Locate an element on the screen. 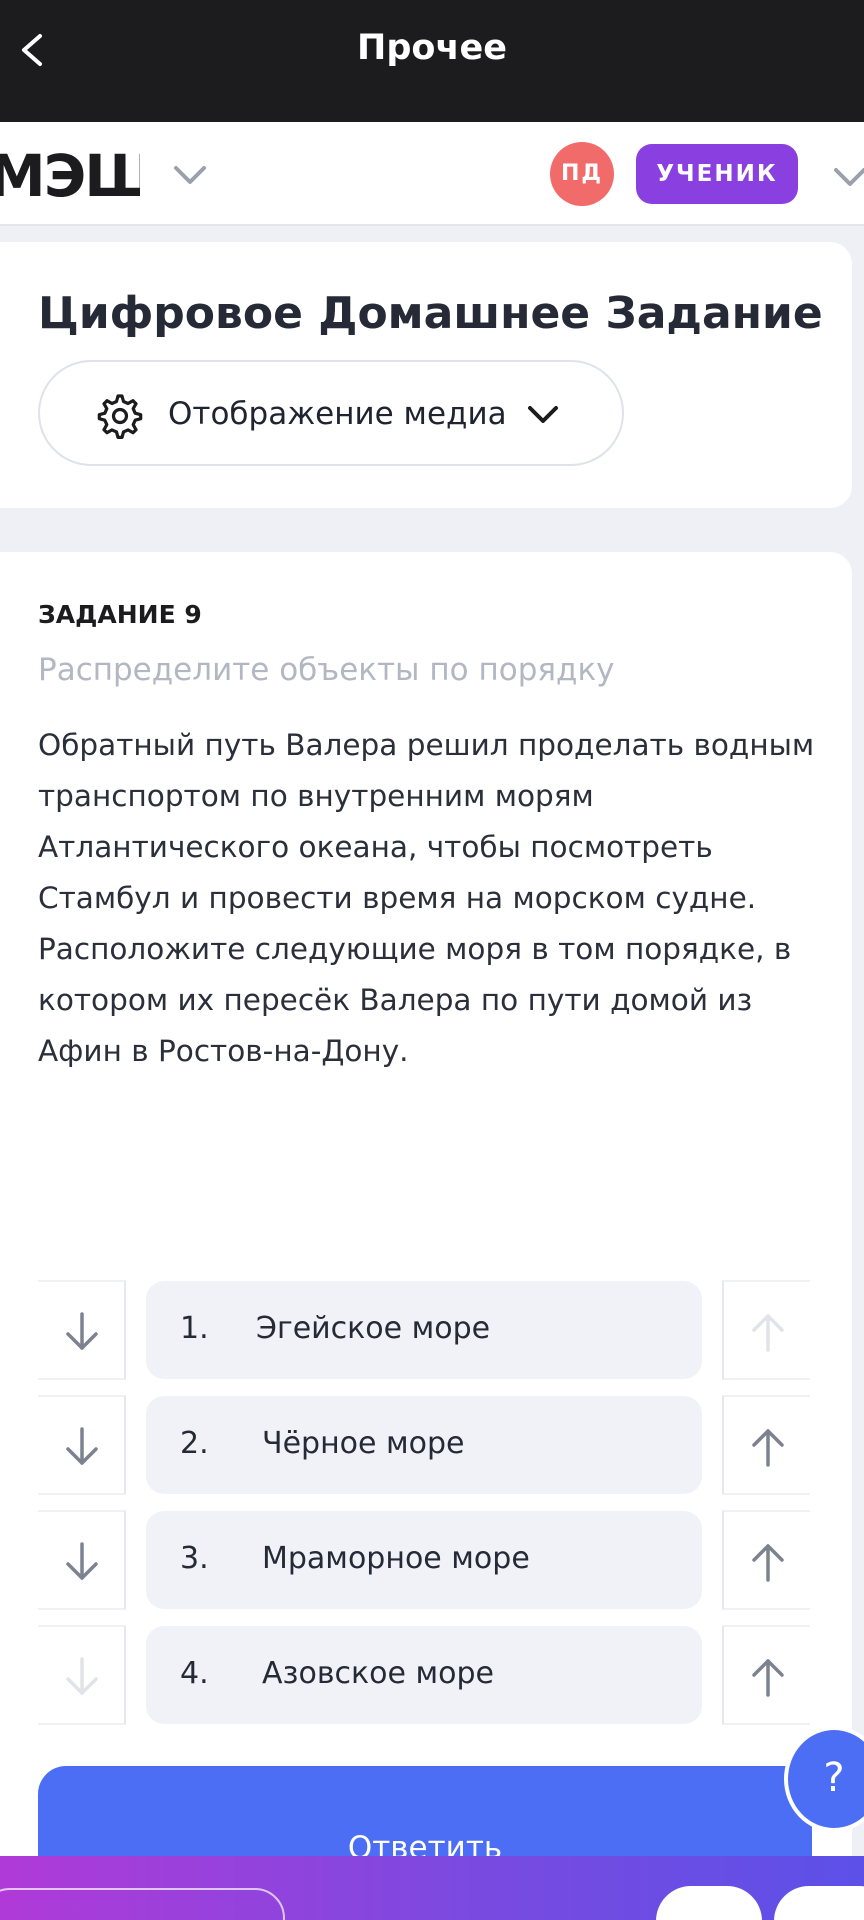 Image resolution: width=864 pixels, height=1920 pixels. item-label: Мраморное море is located at coordinates (396, 1558).